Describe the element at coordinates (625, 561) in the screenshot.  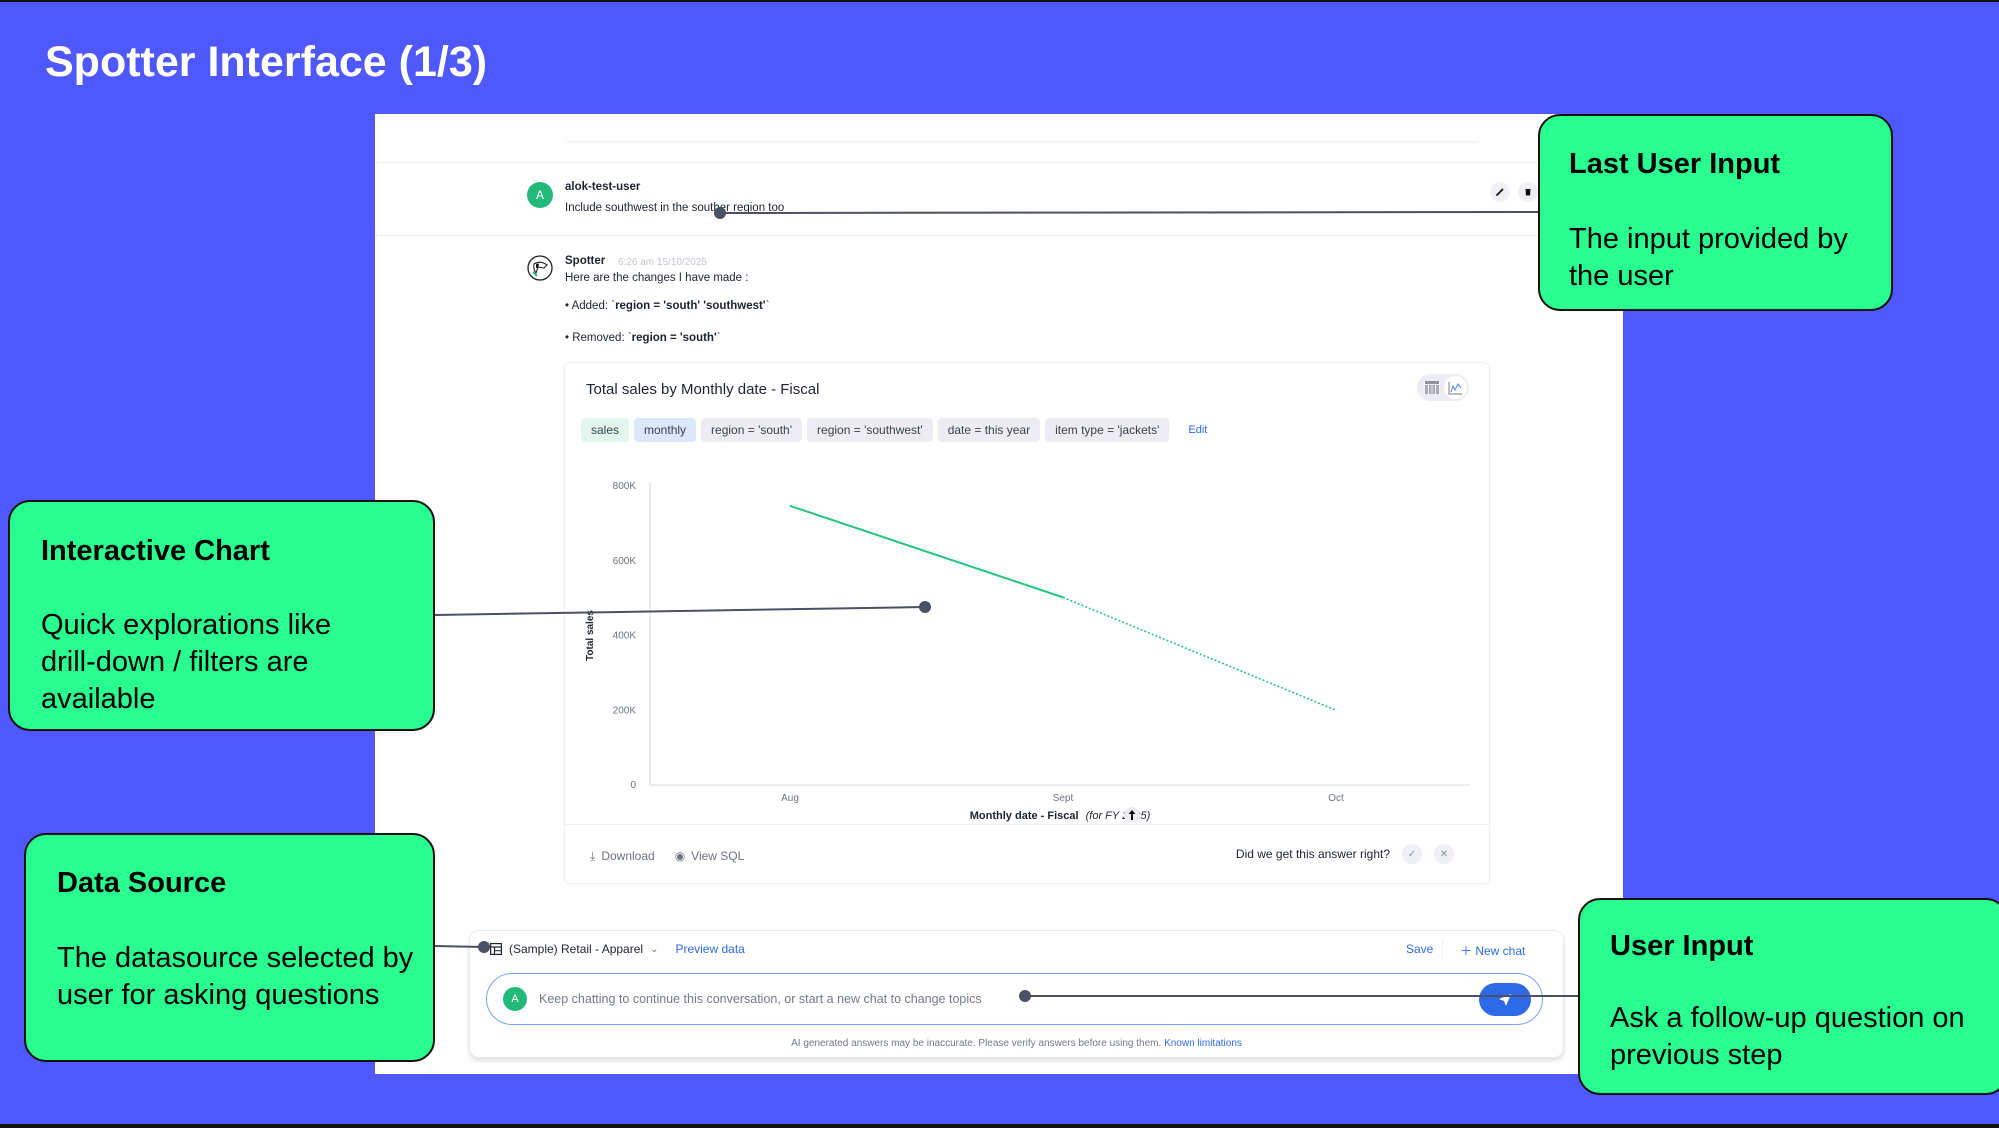
I see `y-tick-label: 600K` at that location.